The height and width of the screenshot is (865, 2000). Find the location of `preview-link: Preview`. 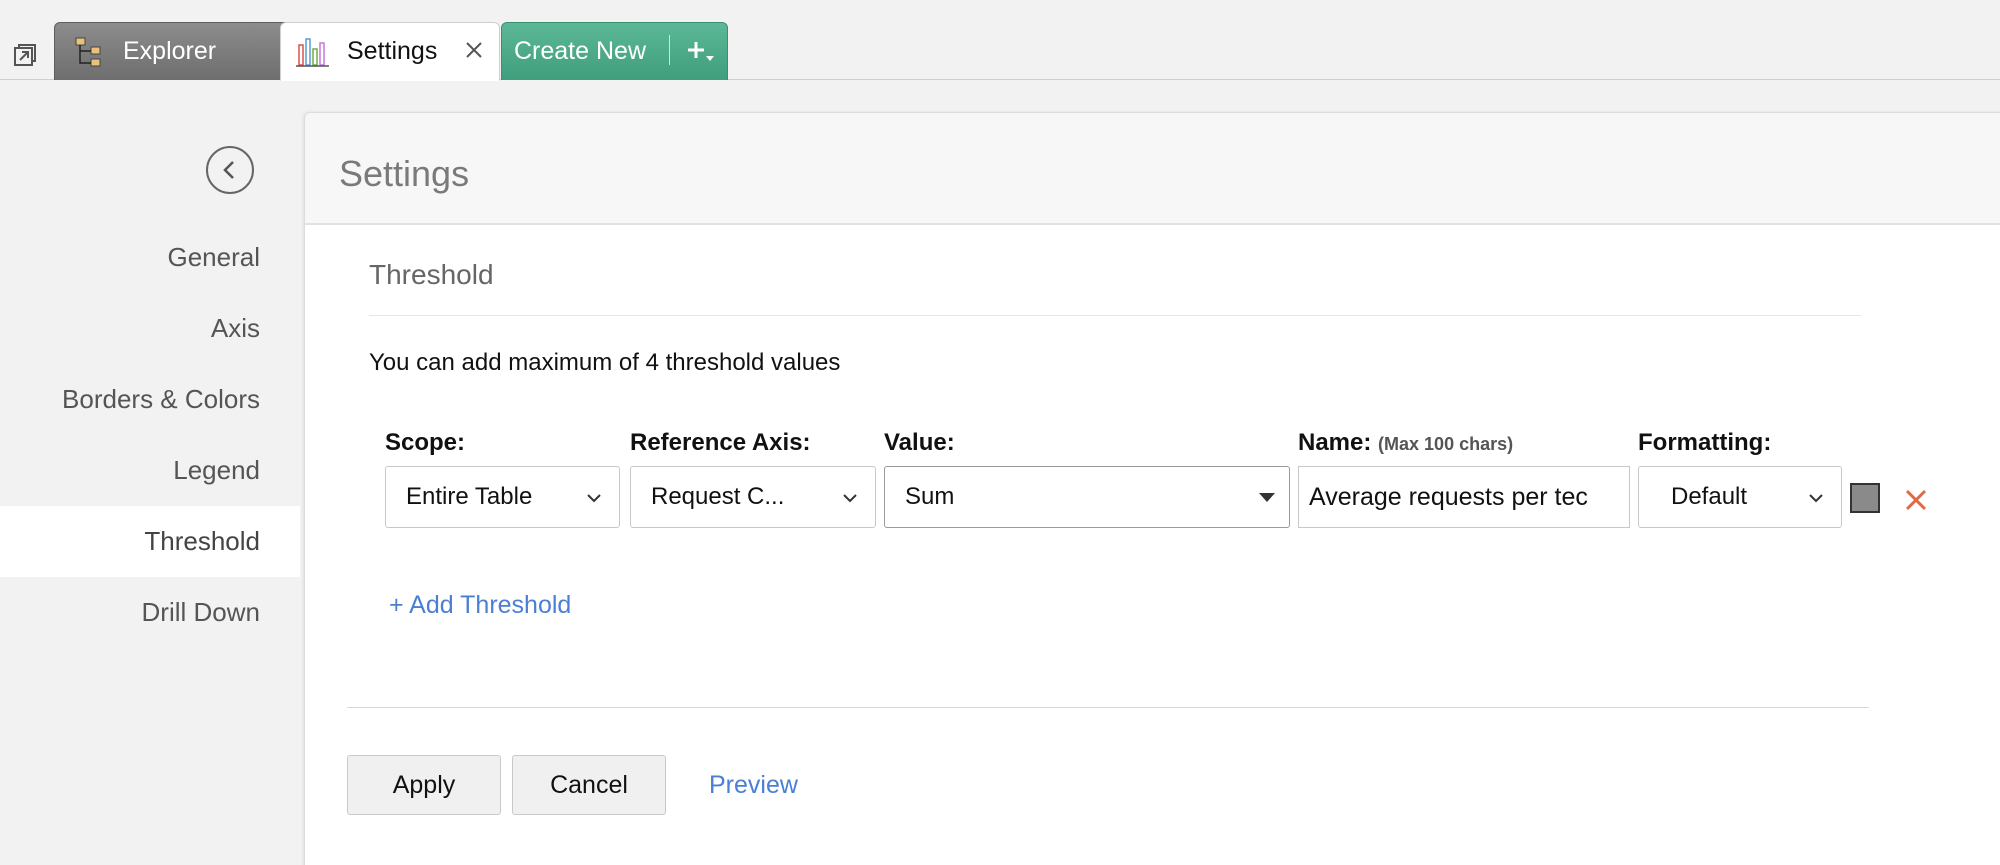

preview-link: Preview is located at coordinates (753, 785).